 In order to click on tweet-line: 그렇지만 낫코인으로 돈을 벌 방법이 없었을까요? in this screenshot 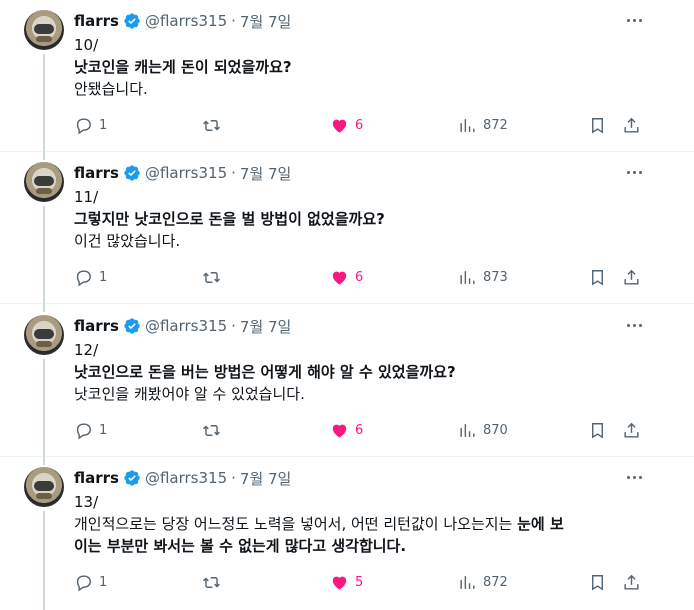, I will do `click(229, 219)`.